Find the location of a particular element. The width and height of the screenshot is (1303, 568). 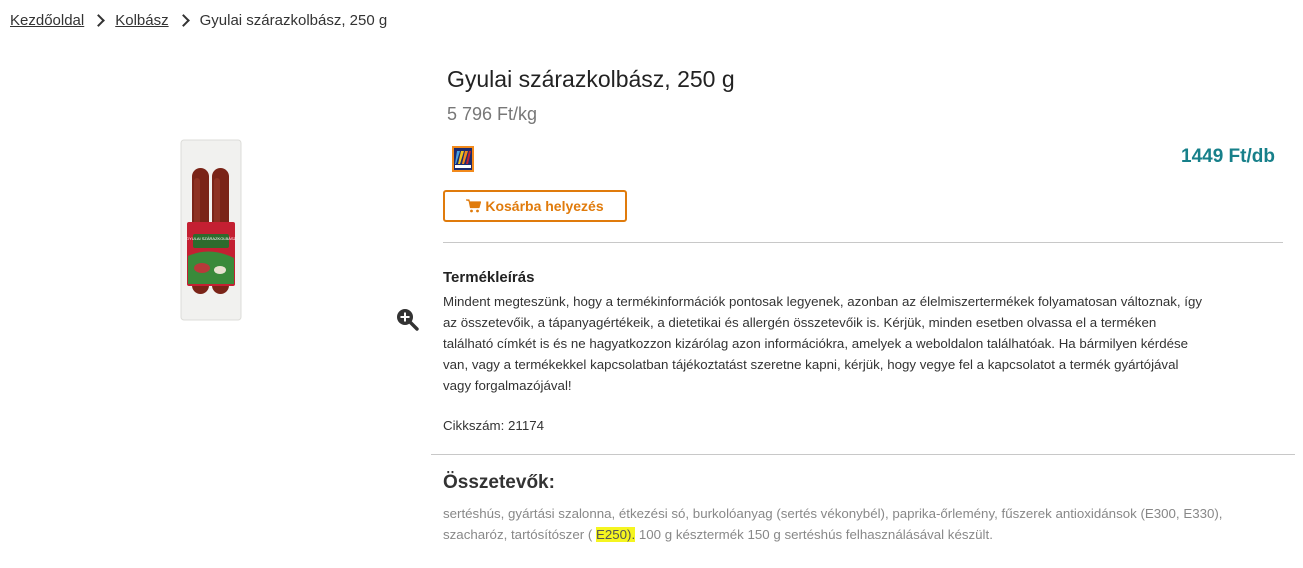

product-title: Gyulai szárazkolbász, 250 g is located at coordinates (591, 79).